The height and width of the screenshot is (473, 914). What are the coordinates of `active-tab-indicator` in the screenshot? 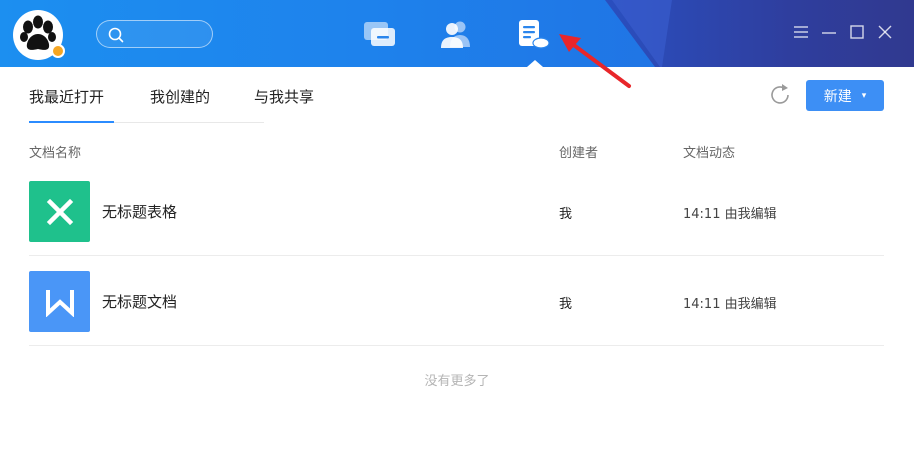 It's located at (71, 122).